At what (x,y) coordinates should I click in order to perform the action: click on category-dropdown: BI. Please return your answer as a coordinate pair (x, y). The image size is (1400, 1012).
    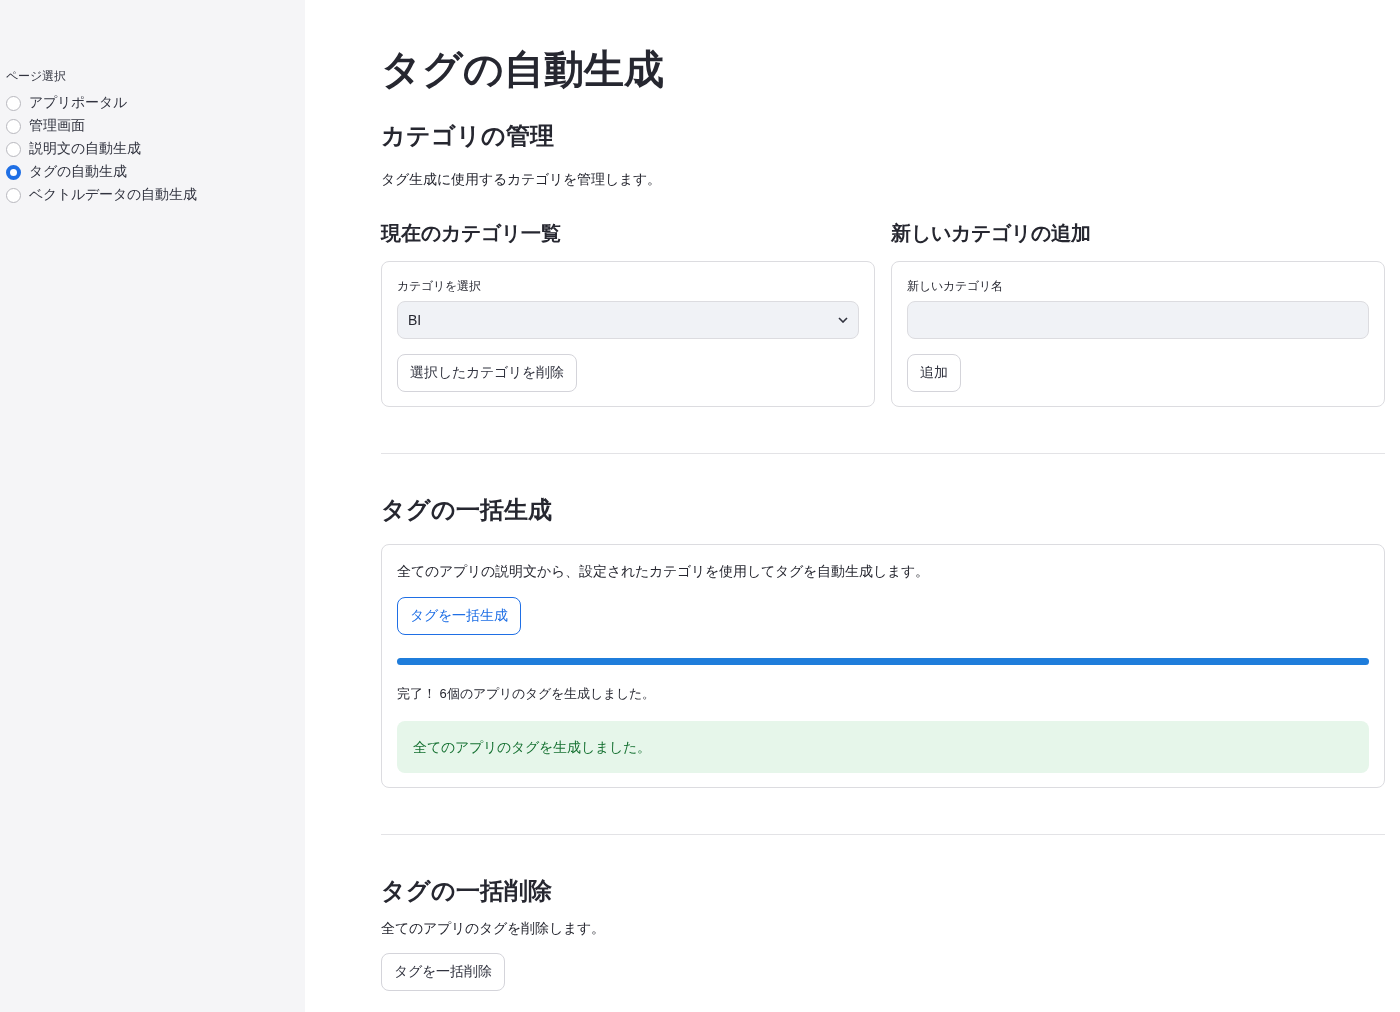
    Looking at the image, I should click on (628, 320).